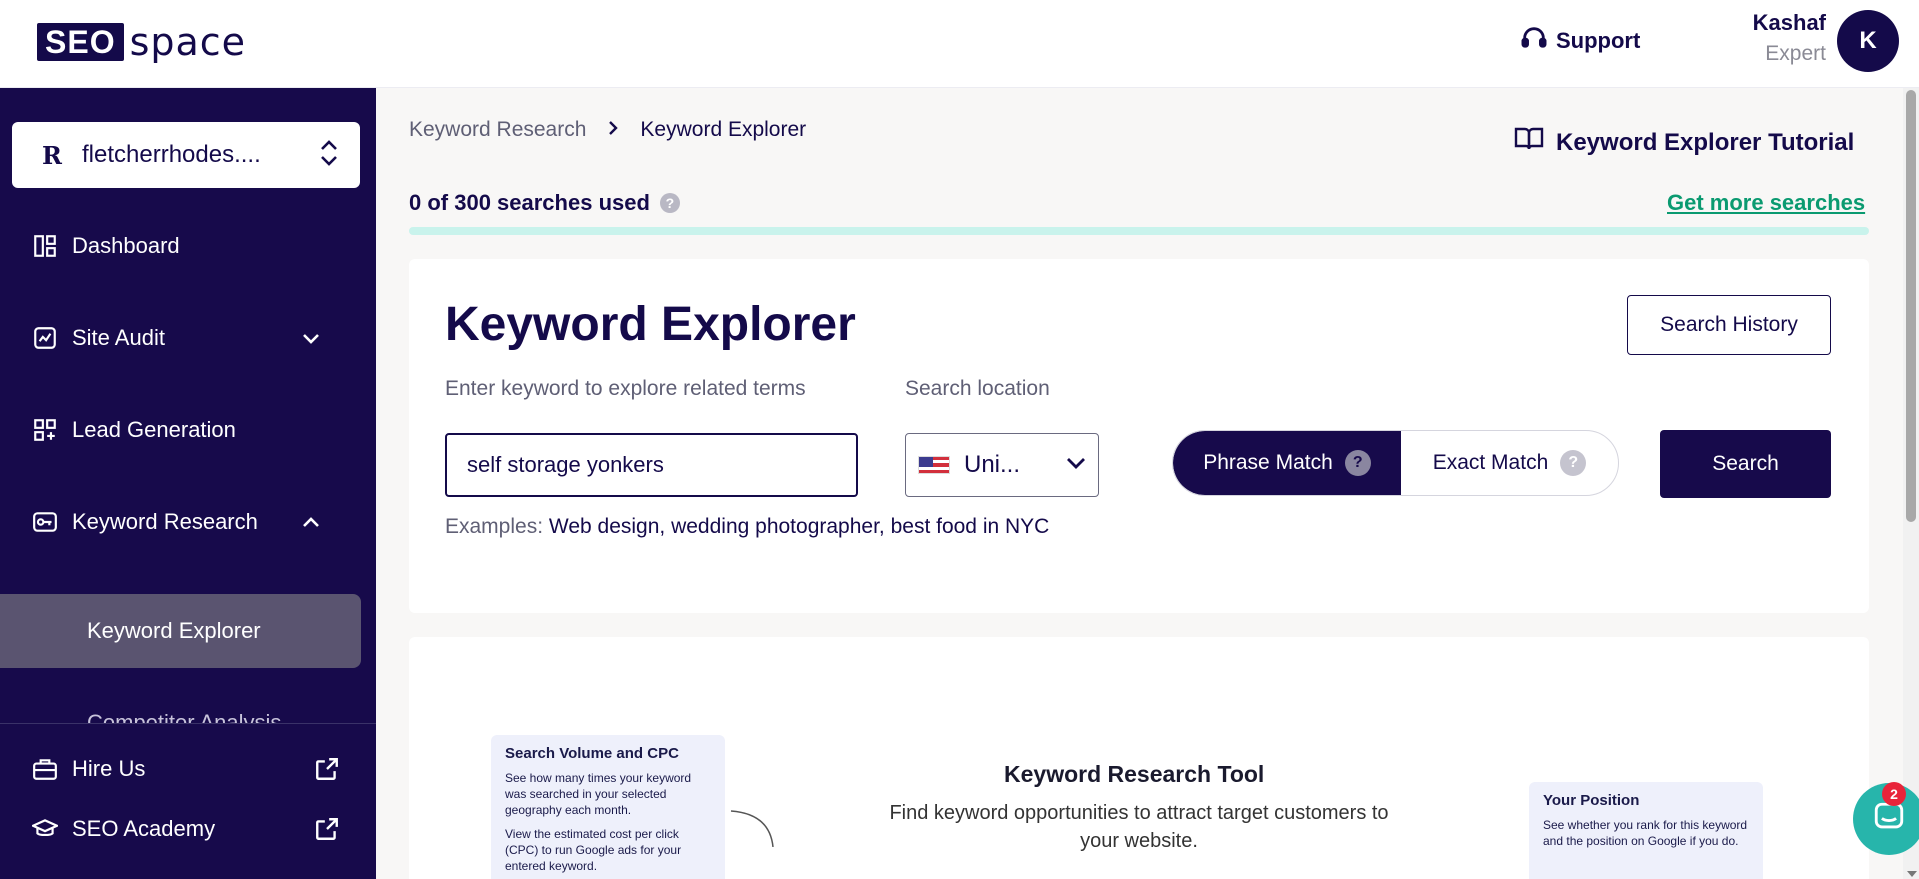 The width and height of the screenshot is (1919, 879). Describe the element at coordinates (52, 155) in the screenshot. I see `site-logo-icon: R` at that location.